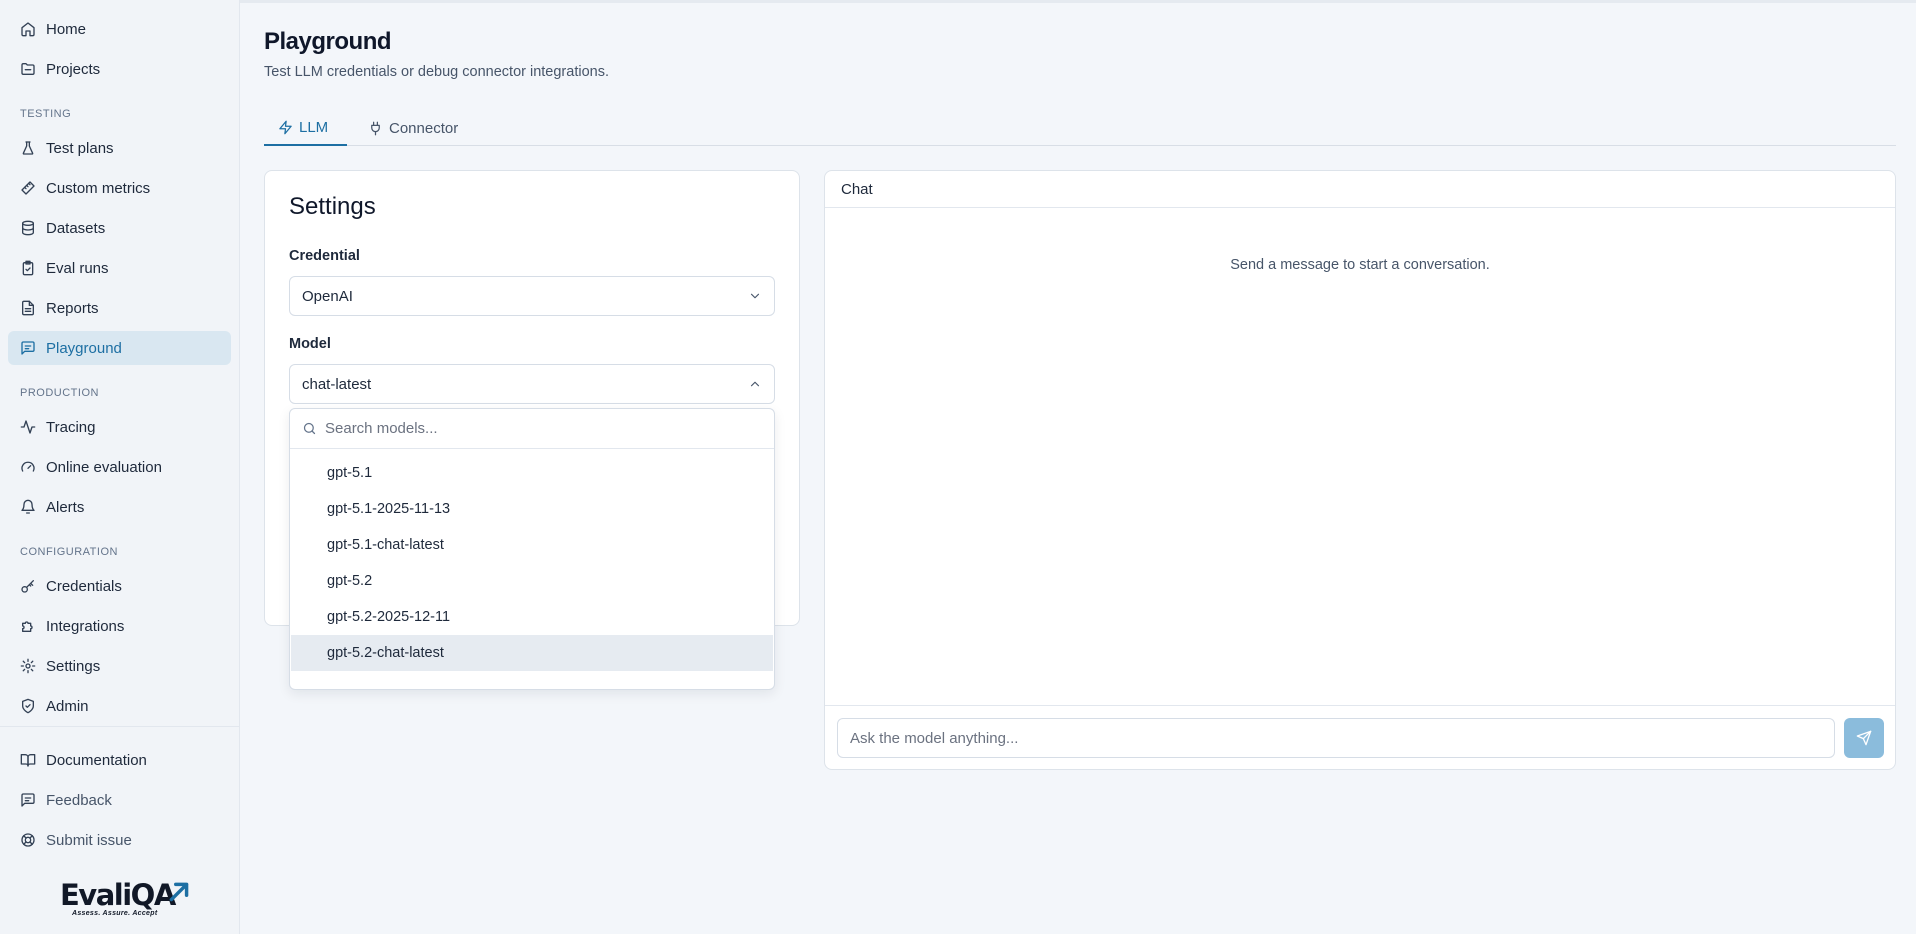  Describe the element at coordinates (28, 706) in the screenshot. I see `shield-check-icon` at that location.